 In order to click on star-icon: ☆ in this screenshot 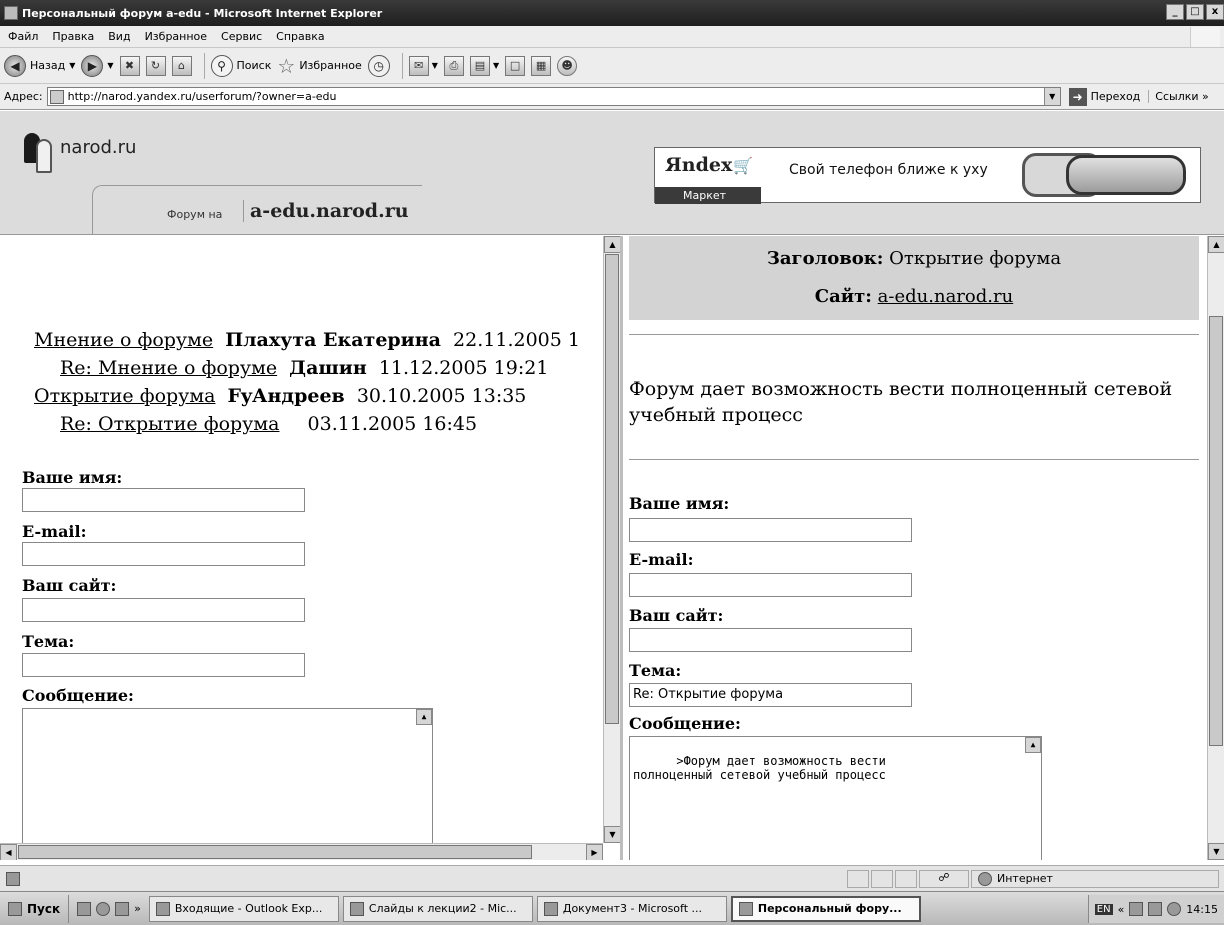, I will do `click(286, 65)`.